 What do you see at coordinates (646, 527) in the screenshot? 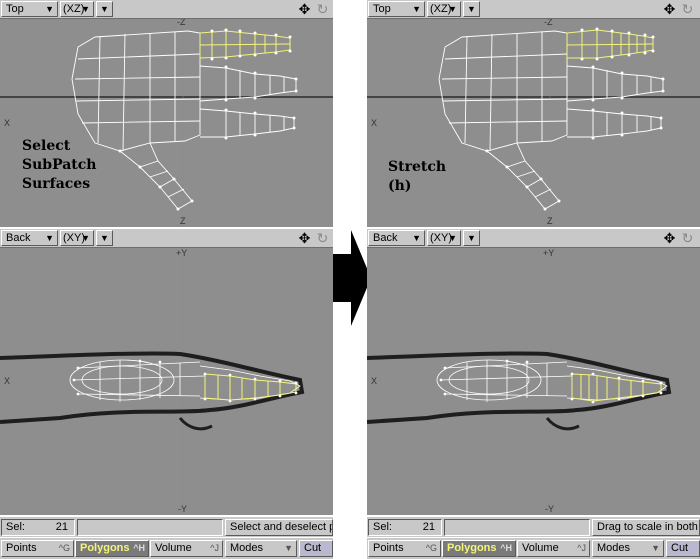
I see `hint-text: Drag to scale in both a` at bounding box center [646, 527].